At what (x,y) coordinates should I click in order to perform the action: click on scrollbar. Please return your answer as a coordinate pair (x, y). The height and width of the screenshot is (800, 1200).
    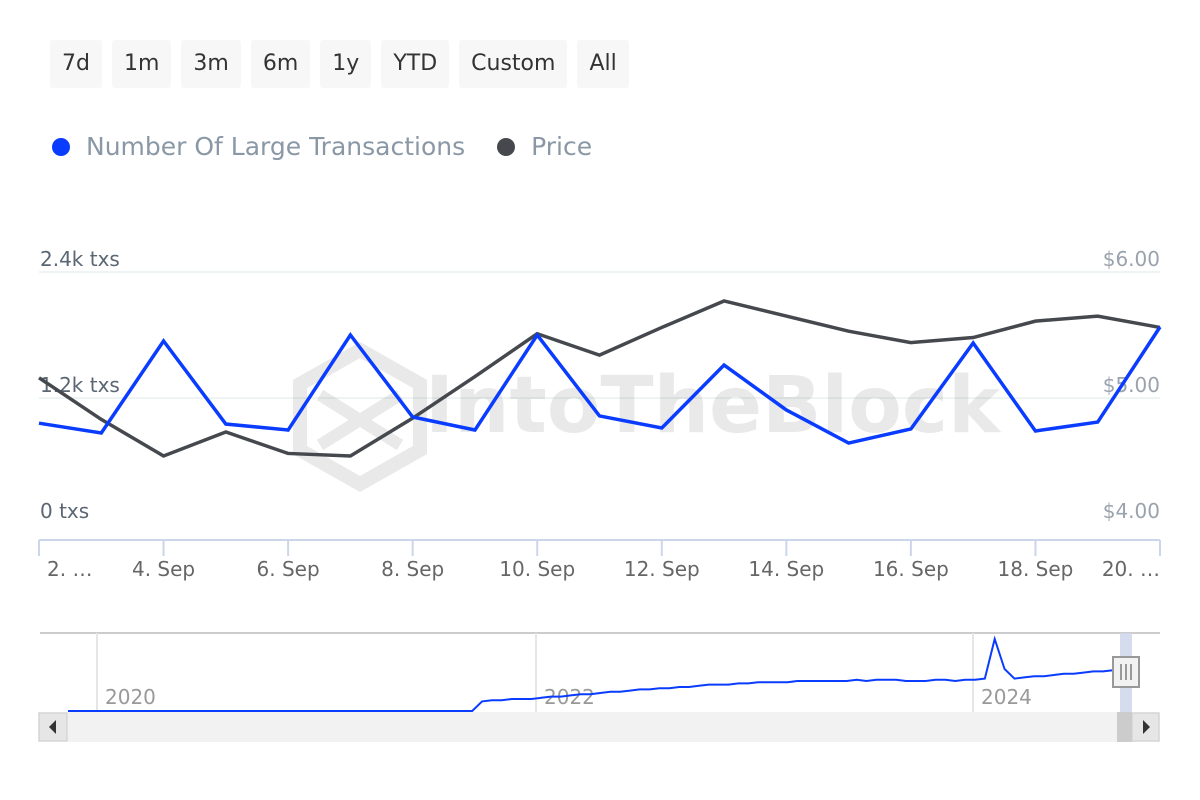
    Looking at the image, I should click on (599, 727).